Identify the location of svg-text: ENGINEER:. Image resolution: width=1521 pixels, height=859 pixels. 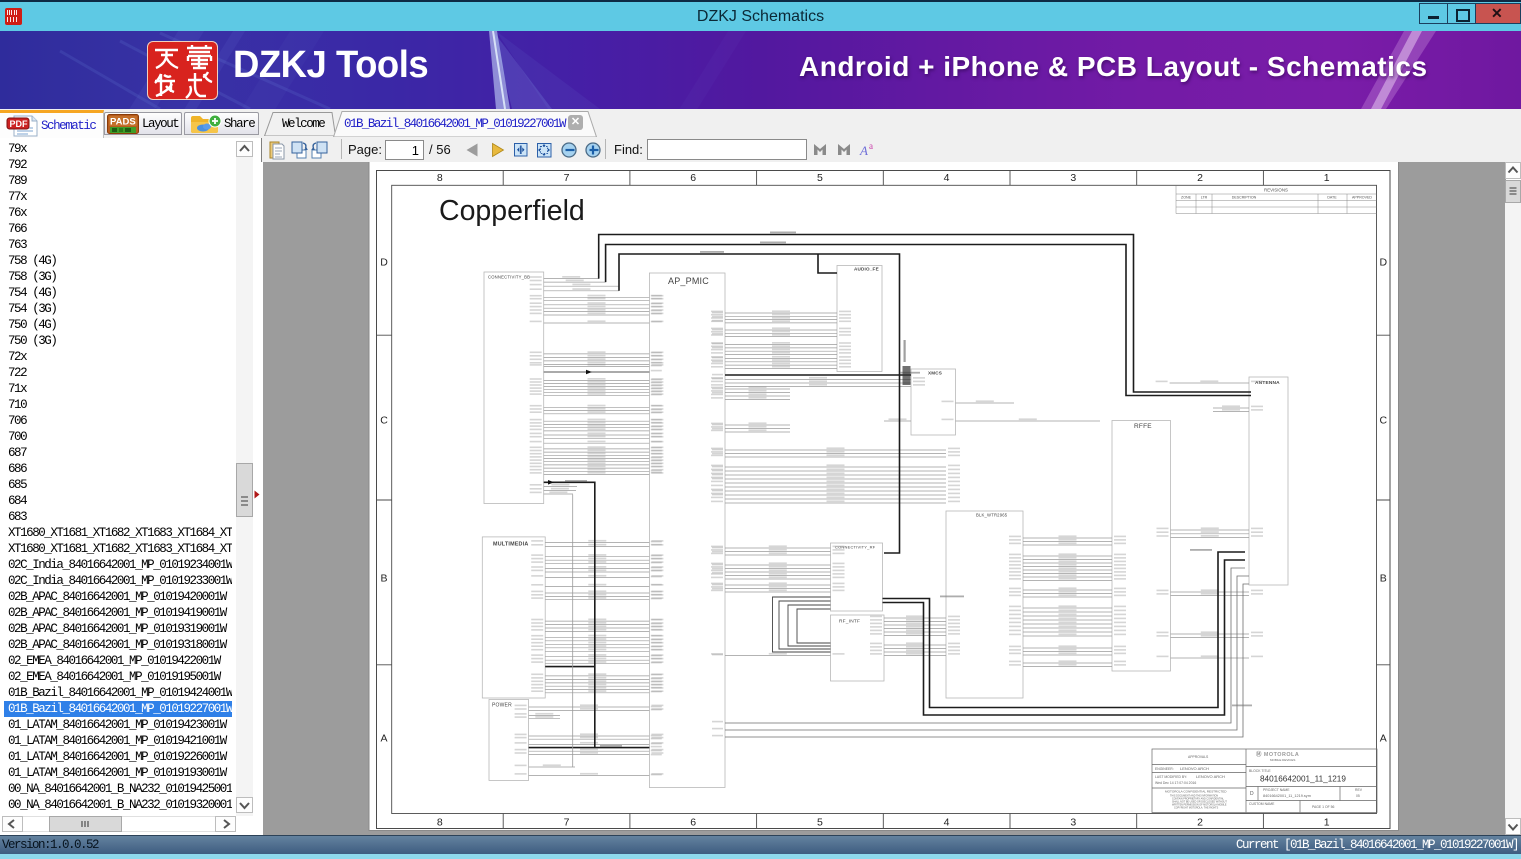
(1164, 769).